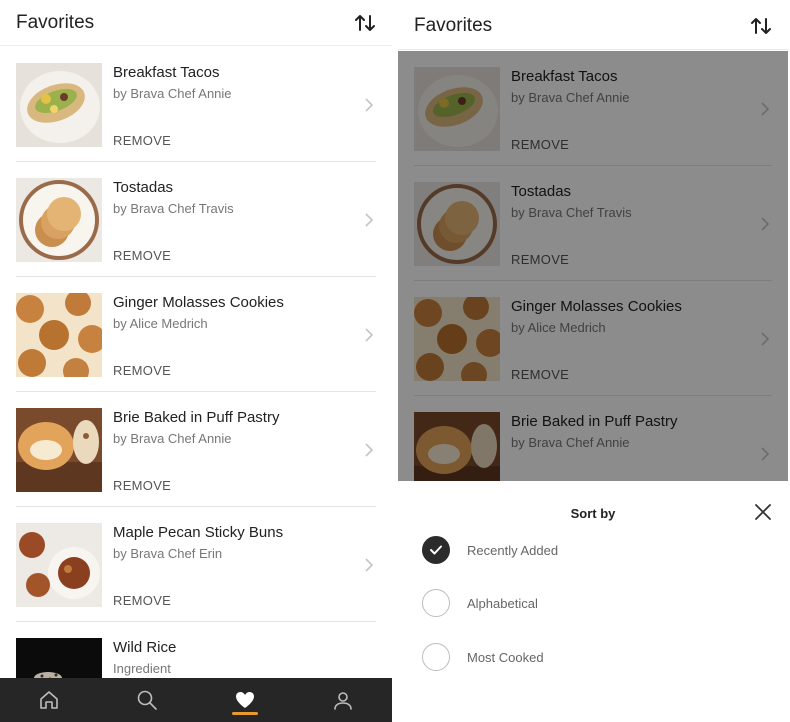 The image size is (790, 722). What do you see at coordinates (59, 565) in the screenshot?
I see `sticky-buns-photo` at bounding box center [59, 565].